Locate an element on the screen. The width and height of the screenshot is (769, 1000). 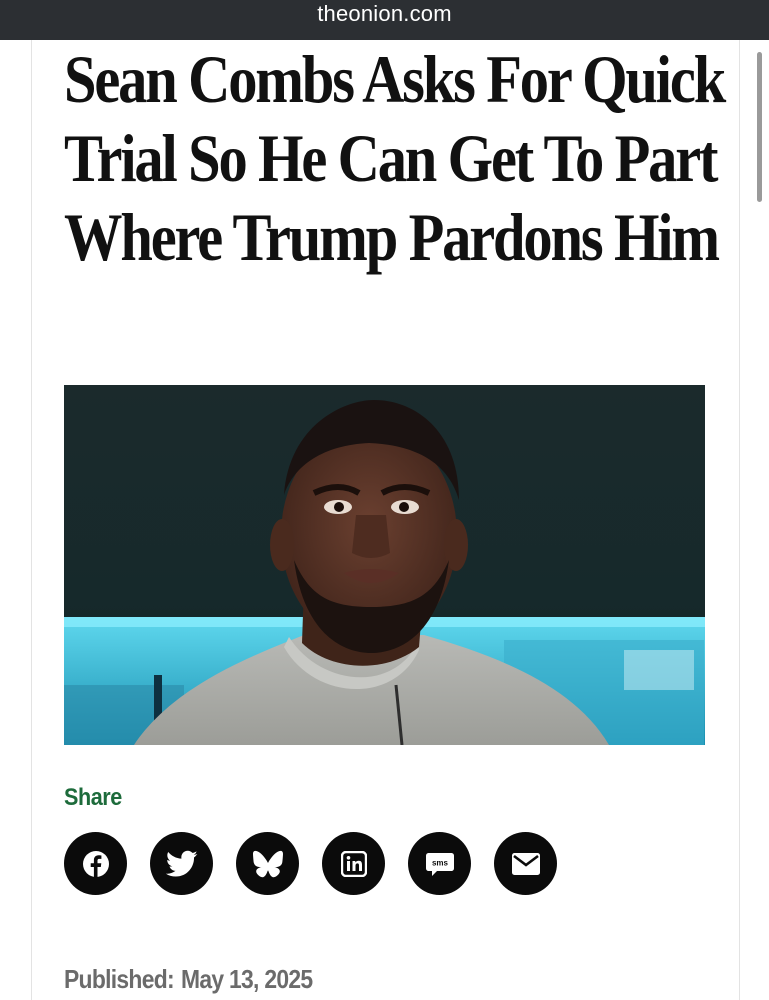
share-buttons: sms is located at coordinates (310, 864).